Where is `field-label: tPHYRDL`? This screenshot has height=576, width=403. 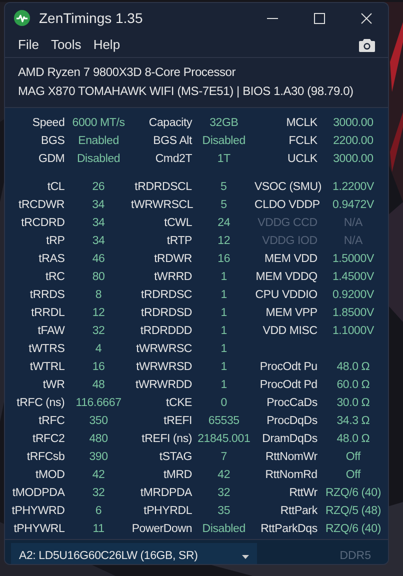
field-label: tPHYRDL is located at coordinates (168, 512).